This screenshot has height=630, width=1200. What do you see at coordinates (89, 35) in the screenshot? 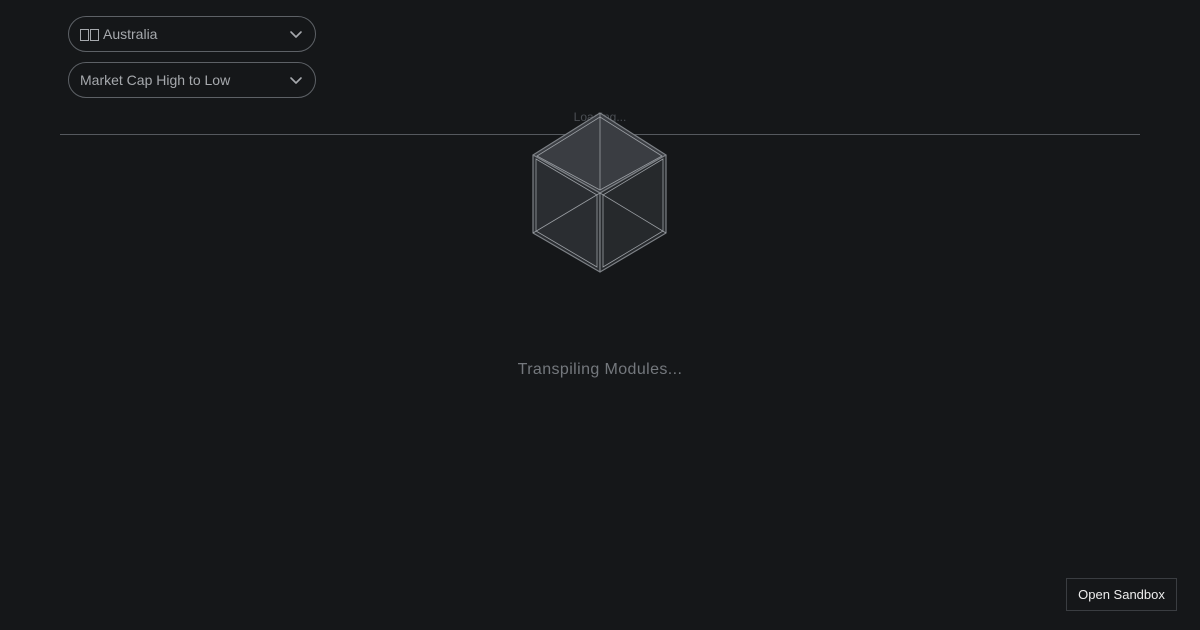
I see `flag-icon` at bounding box center [89, 35].